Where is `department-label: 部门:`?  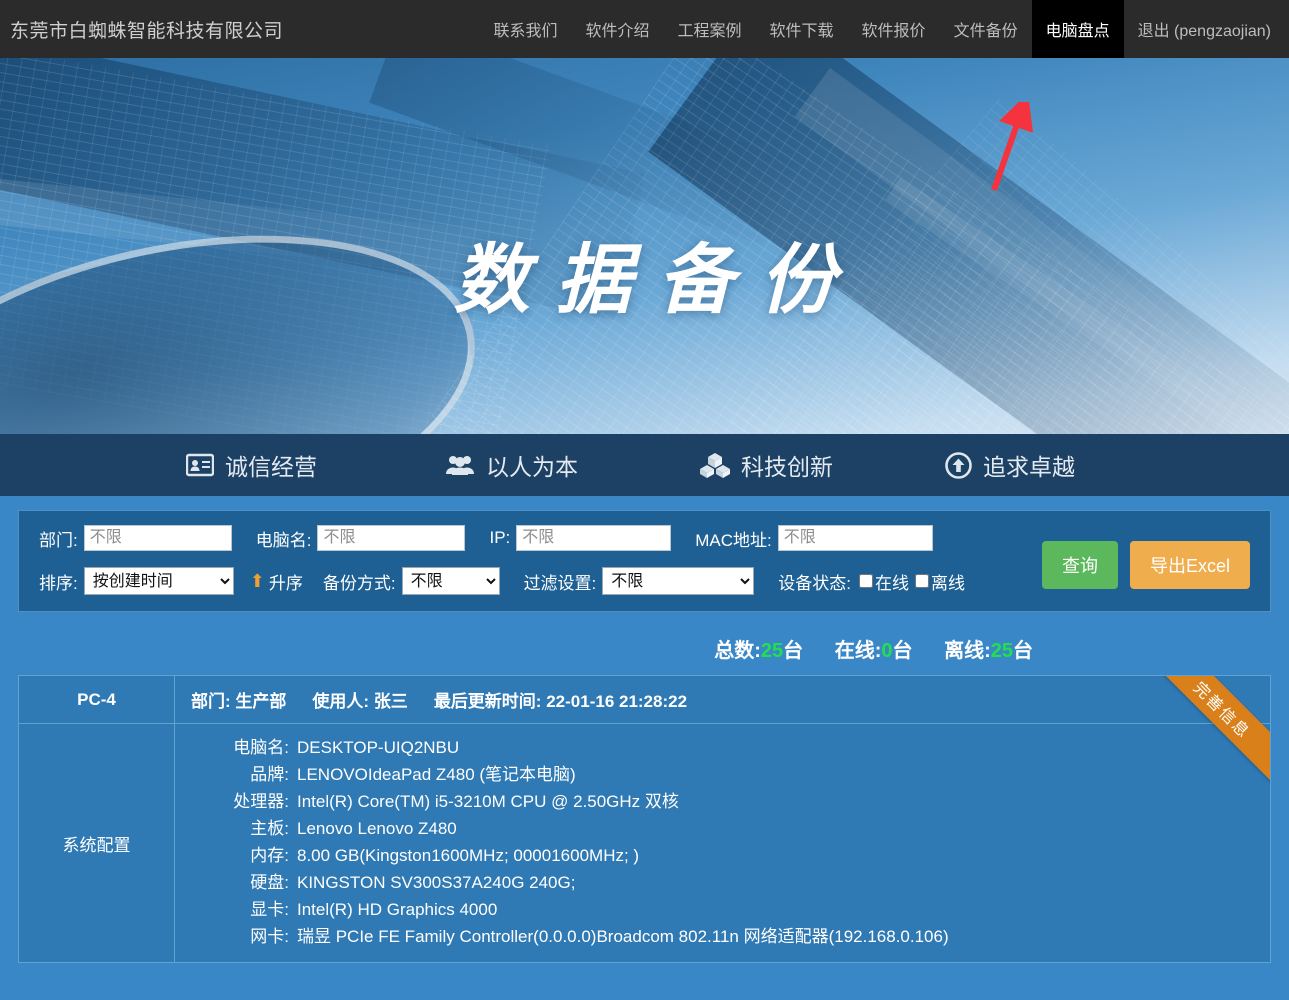 department-label: 部门: is located at coordinates (58, 540).